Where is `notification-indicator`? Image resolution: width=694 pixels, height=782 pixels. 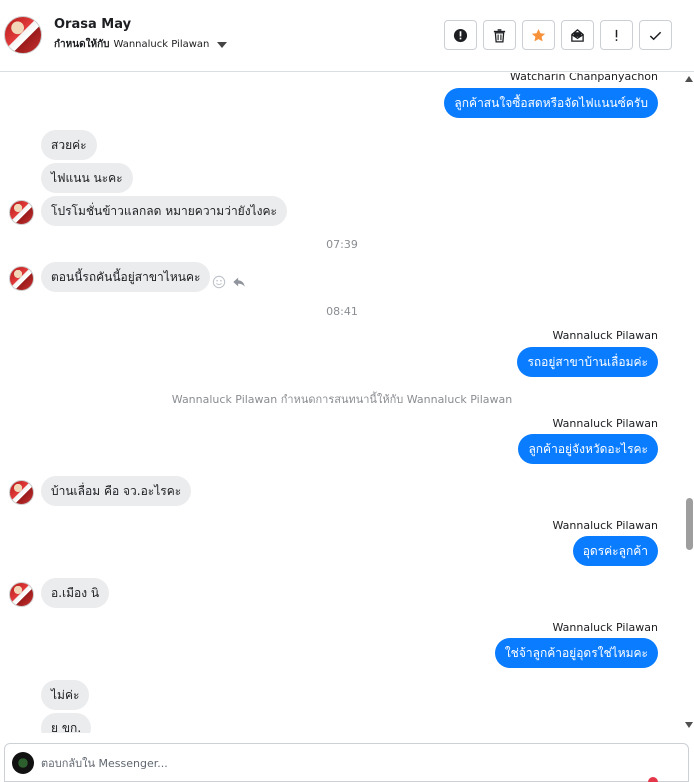 notification-indicator is located at coordinates (653, 779).